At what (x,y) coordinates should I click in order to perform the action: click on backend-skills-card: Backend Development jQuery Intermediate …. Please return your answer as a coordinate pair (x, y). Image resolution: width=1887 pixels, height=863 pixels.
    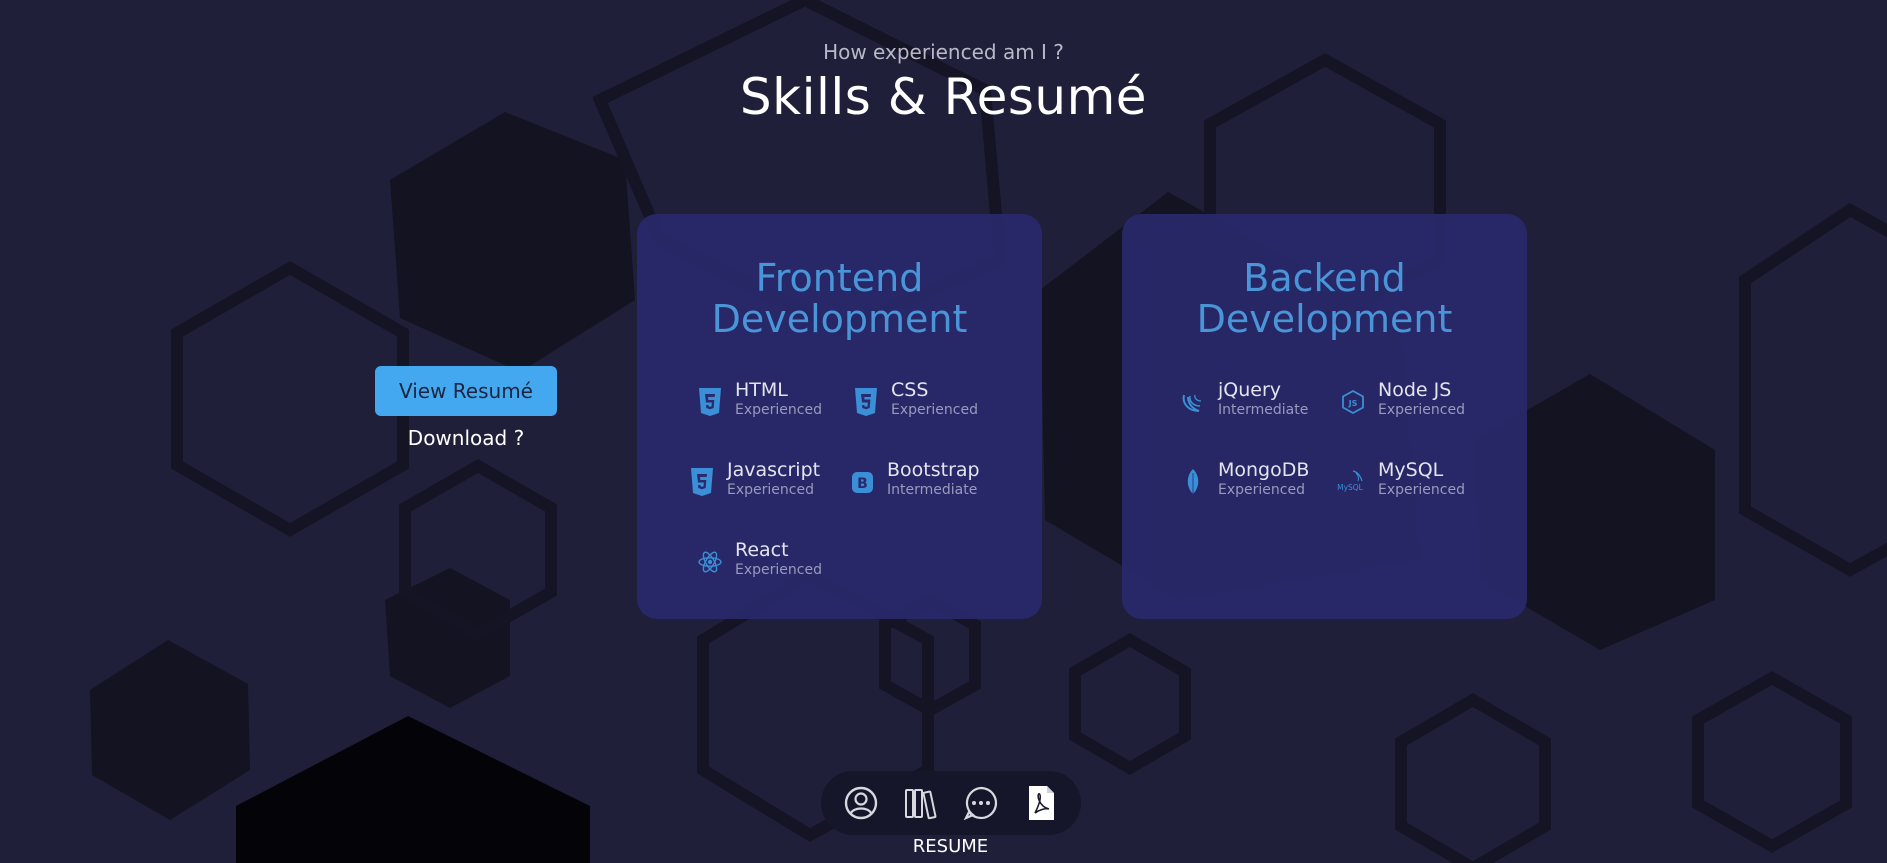
    Looking at the image, I should click on (1324, 416).